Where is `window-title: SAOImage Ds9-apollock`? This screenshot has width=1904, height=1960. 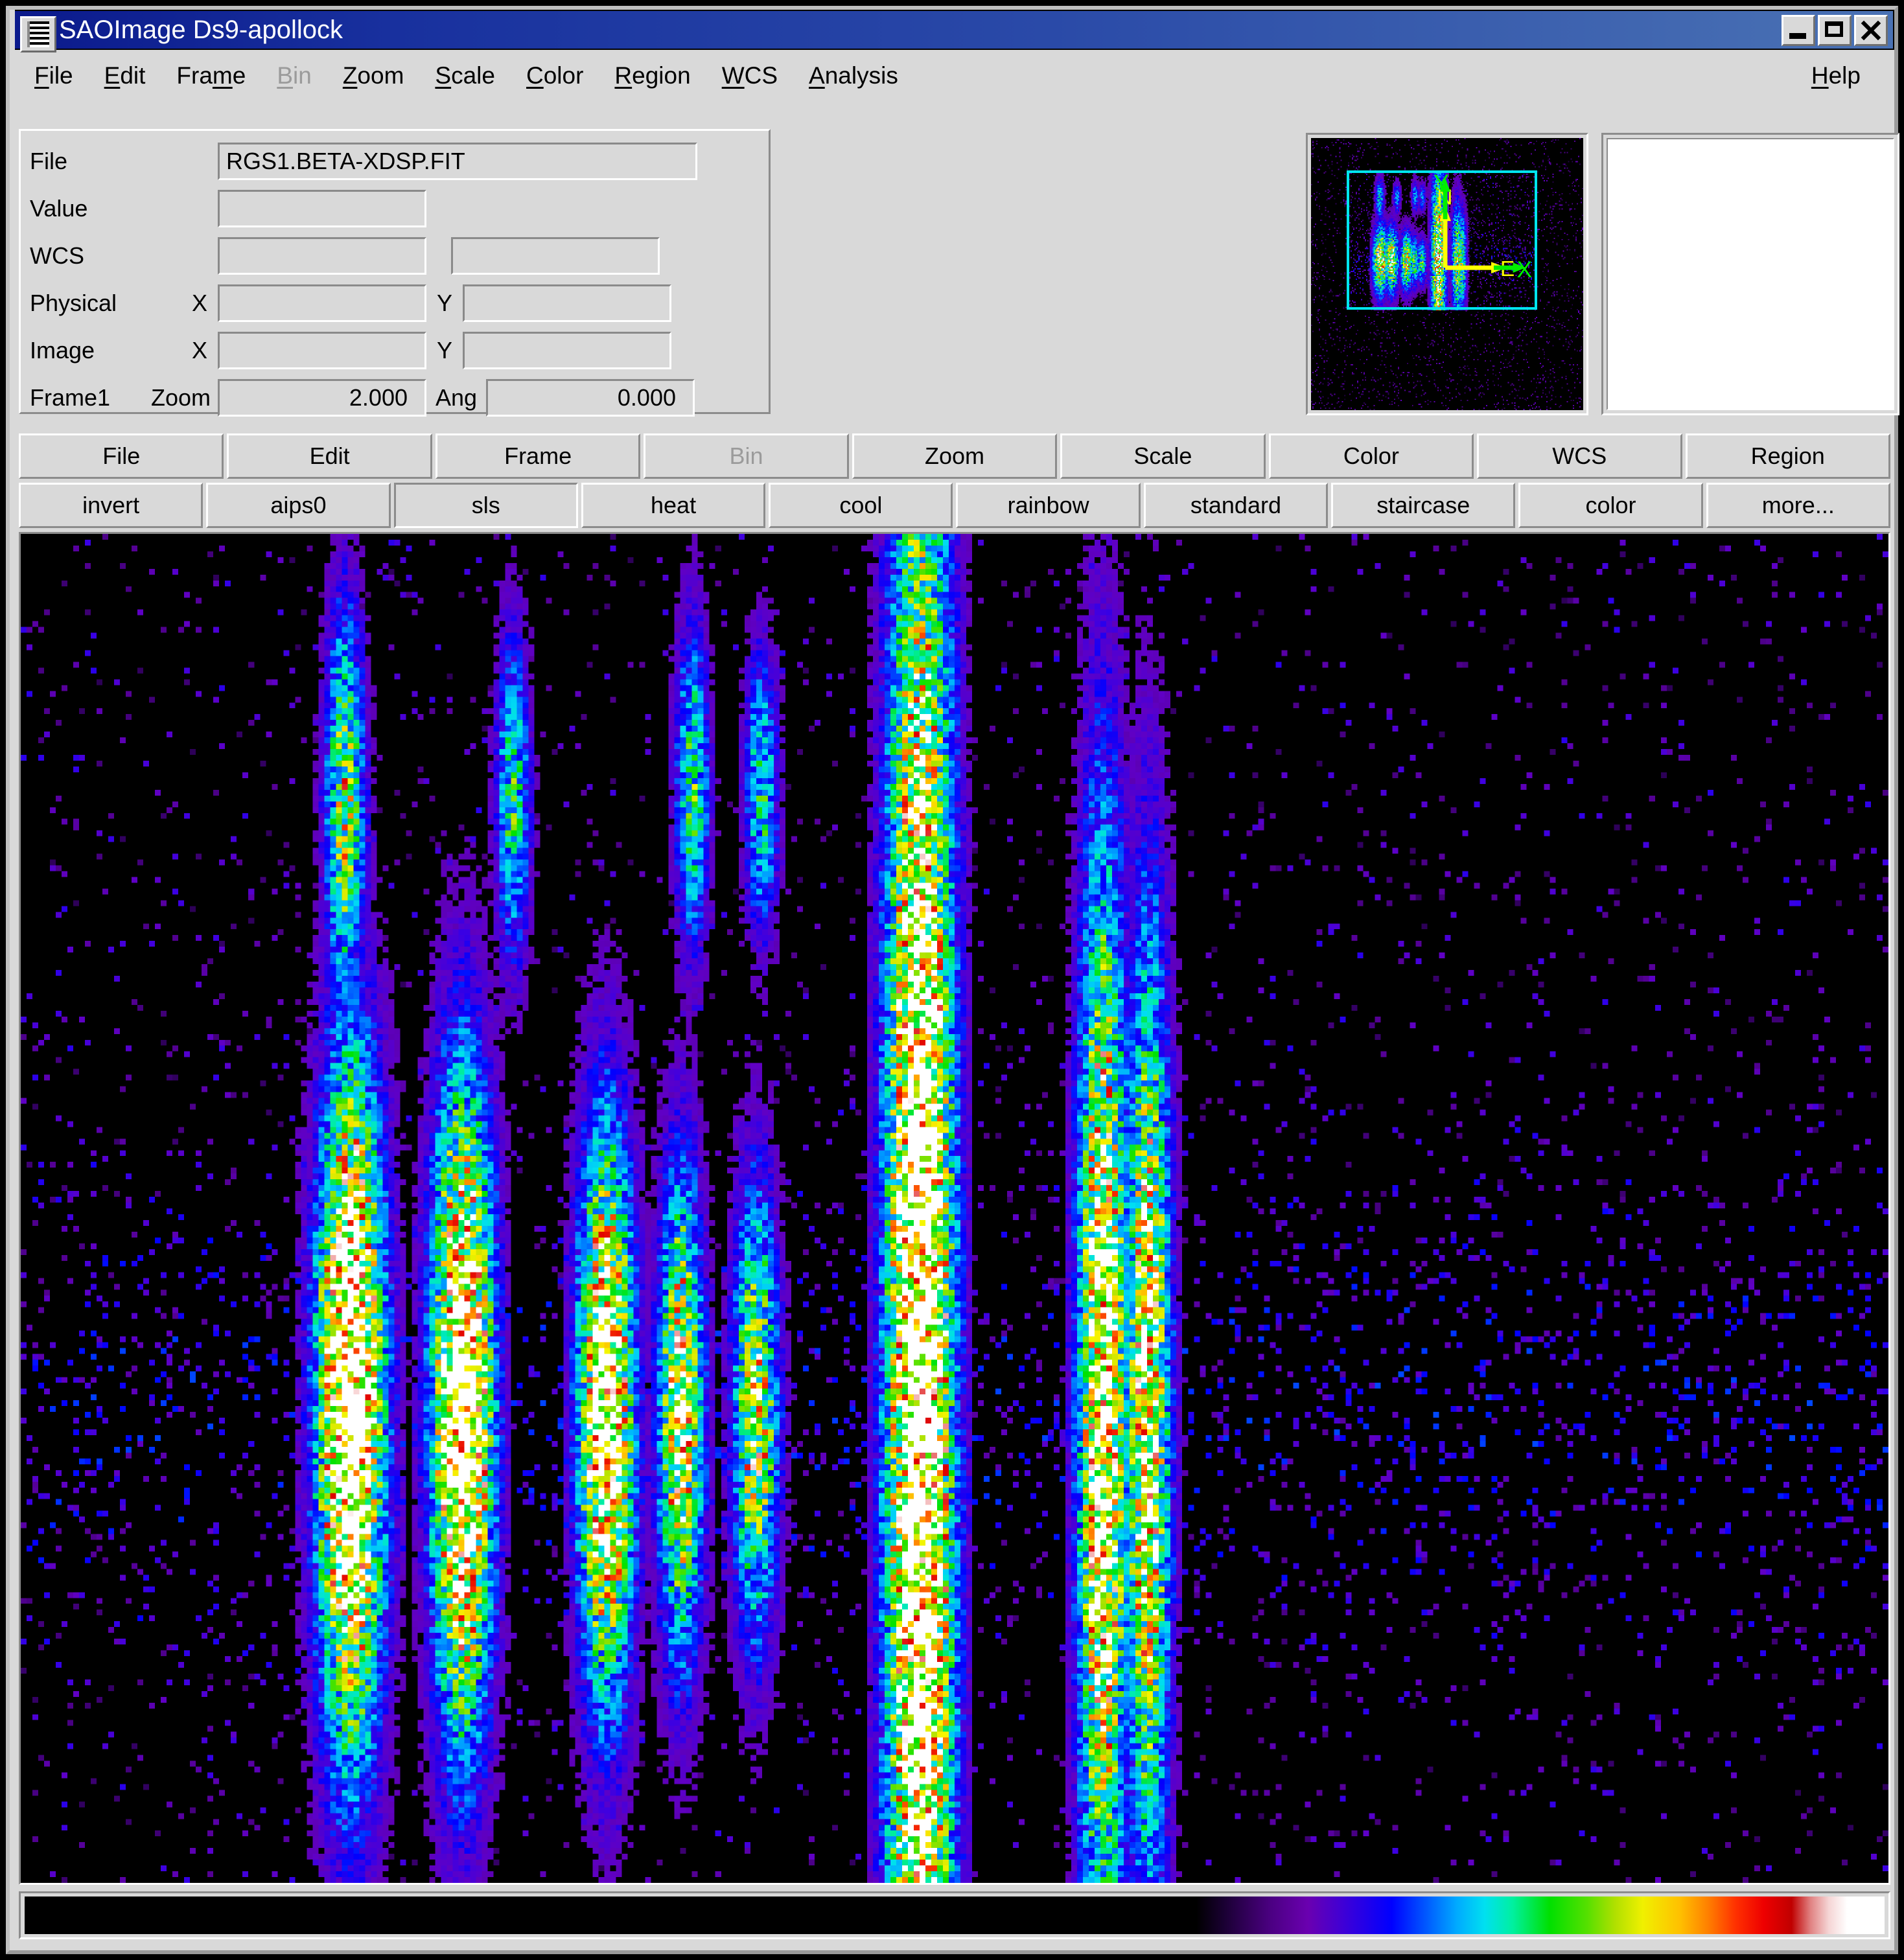
window-title: SAOImage Ds9-apollock is located at coordinates (201, 29).